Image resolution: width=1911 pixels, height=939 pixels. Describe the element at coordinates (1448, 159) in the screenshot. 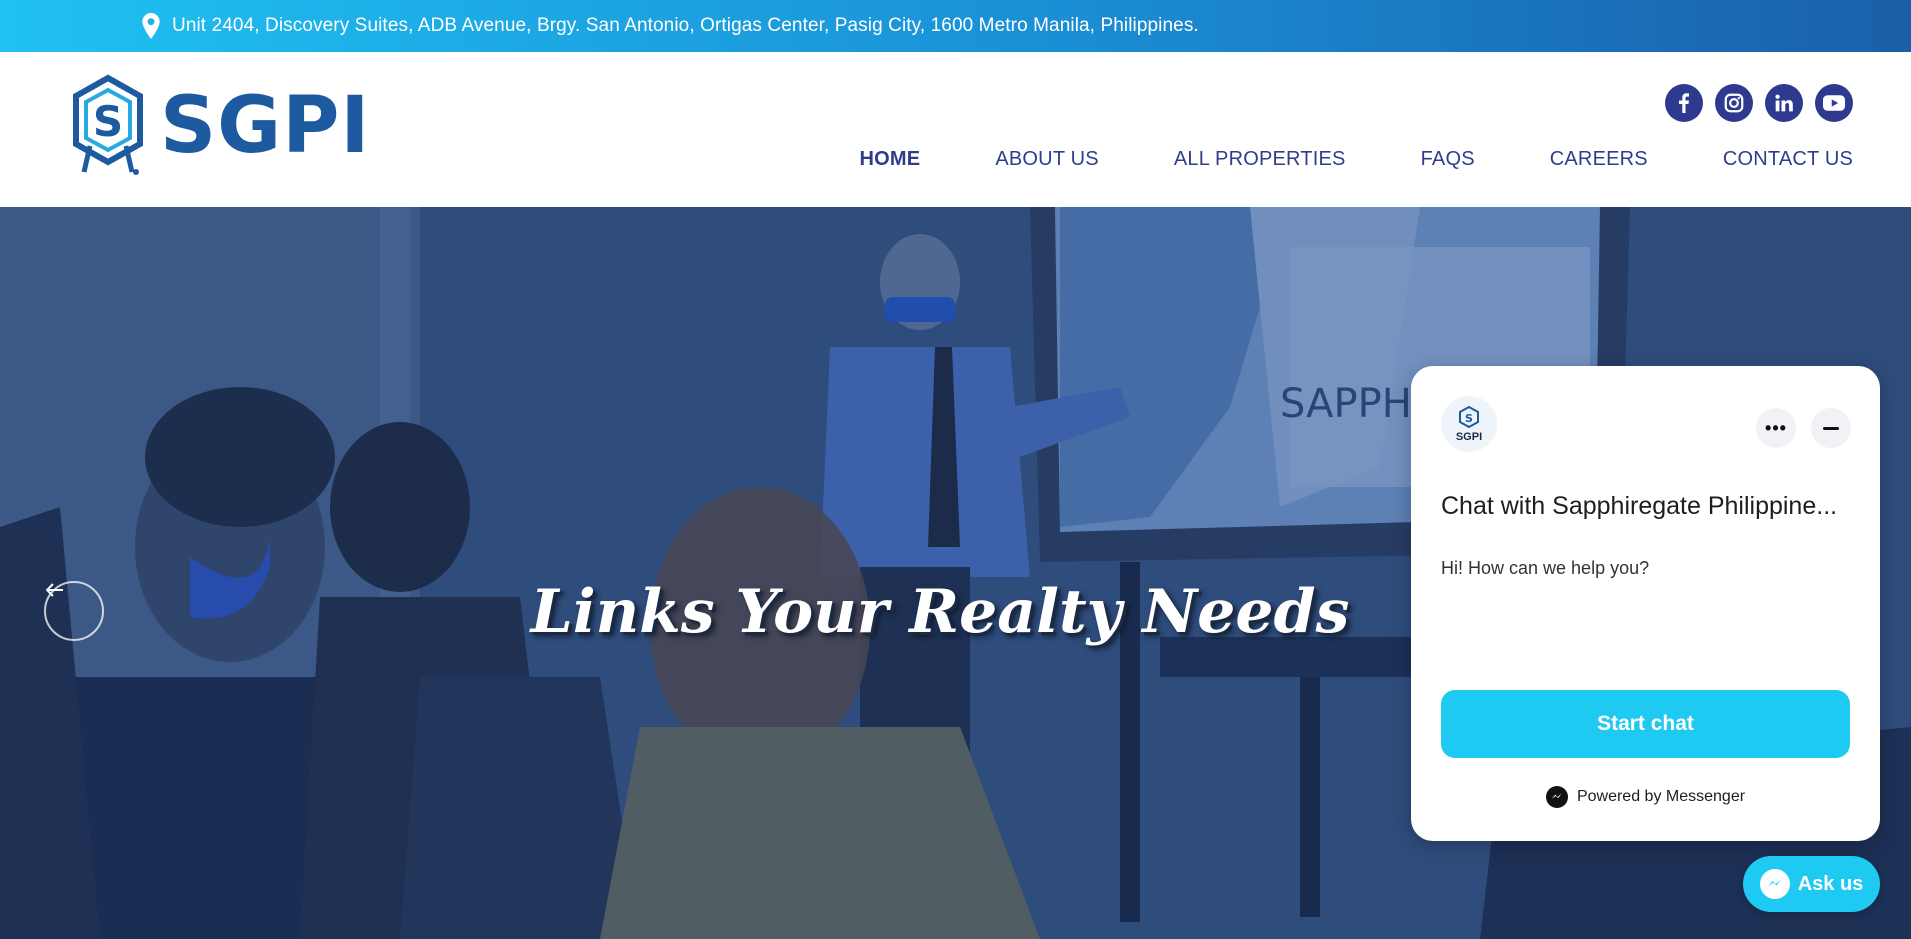

I see `nav-faqs: FAQS` at that location.